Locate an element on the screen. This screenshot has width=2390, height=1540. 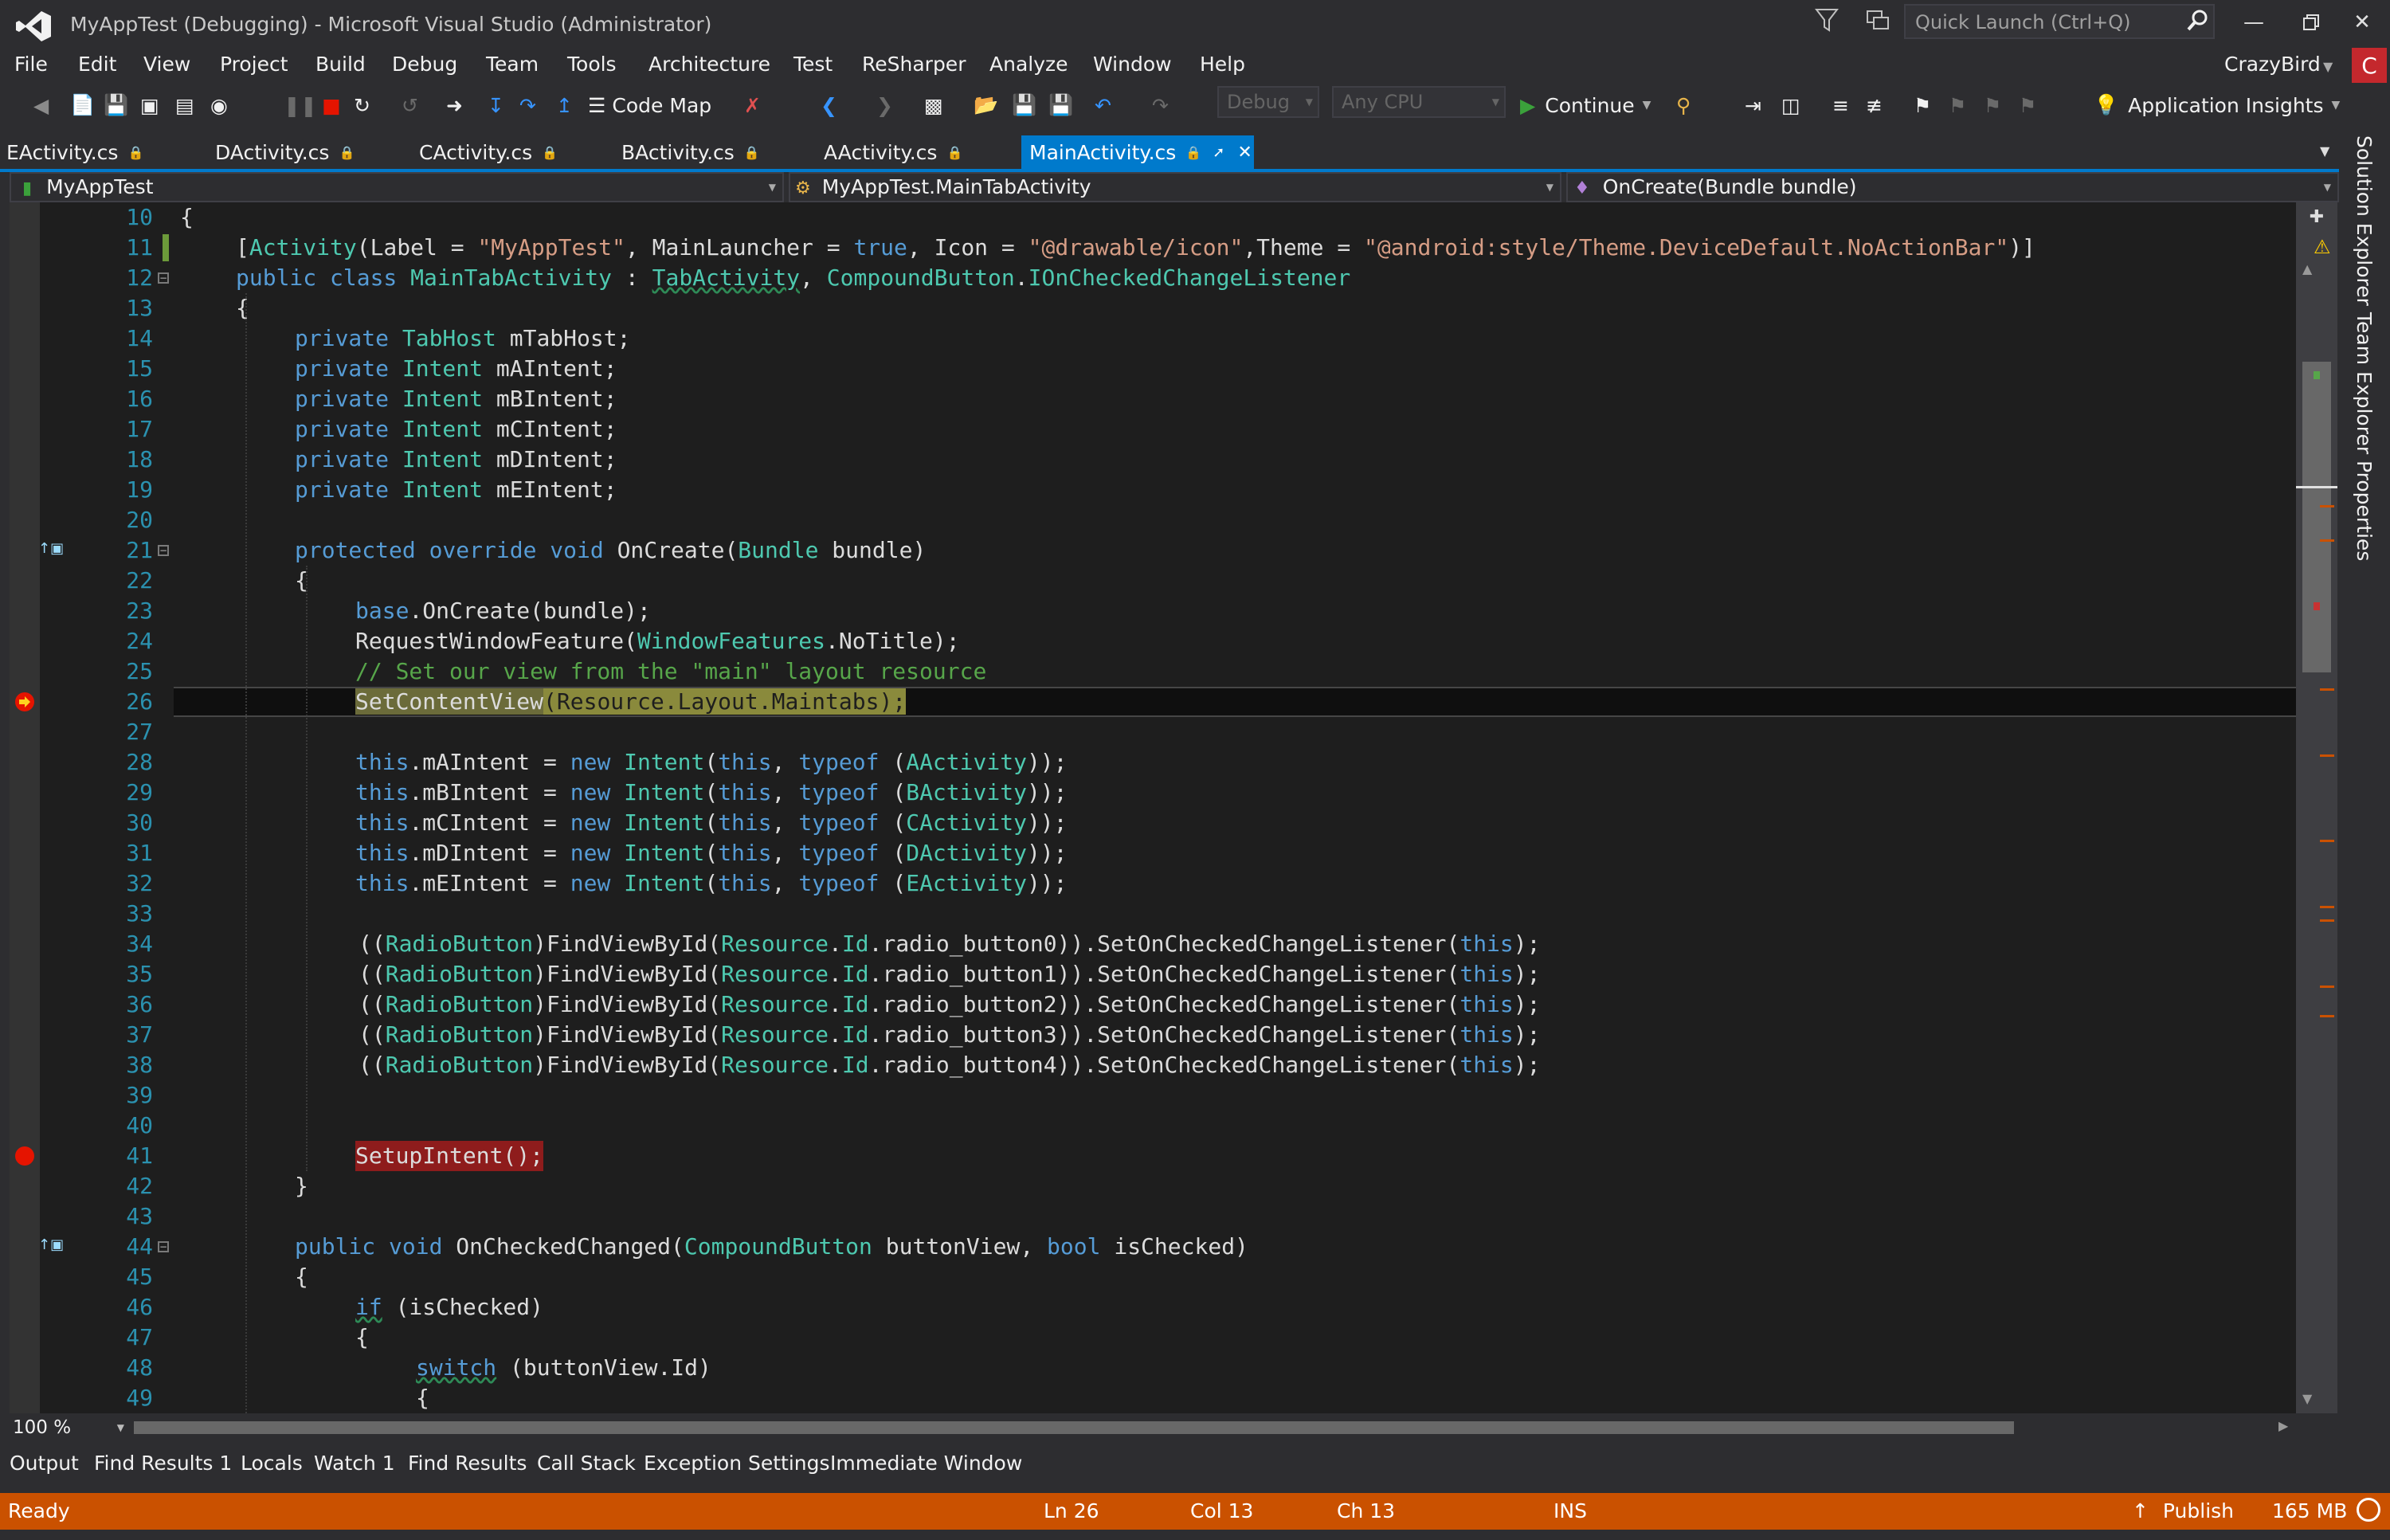
new-project-icon: 📄 is located at coordinates (82, 105).